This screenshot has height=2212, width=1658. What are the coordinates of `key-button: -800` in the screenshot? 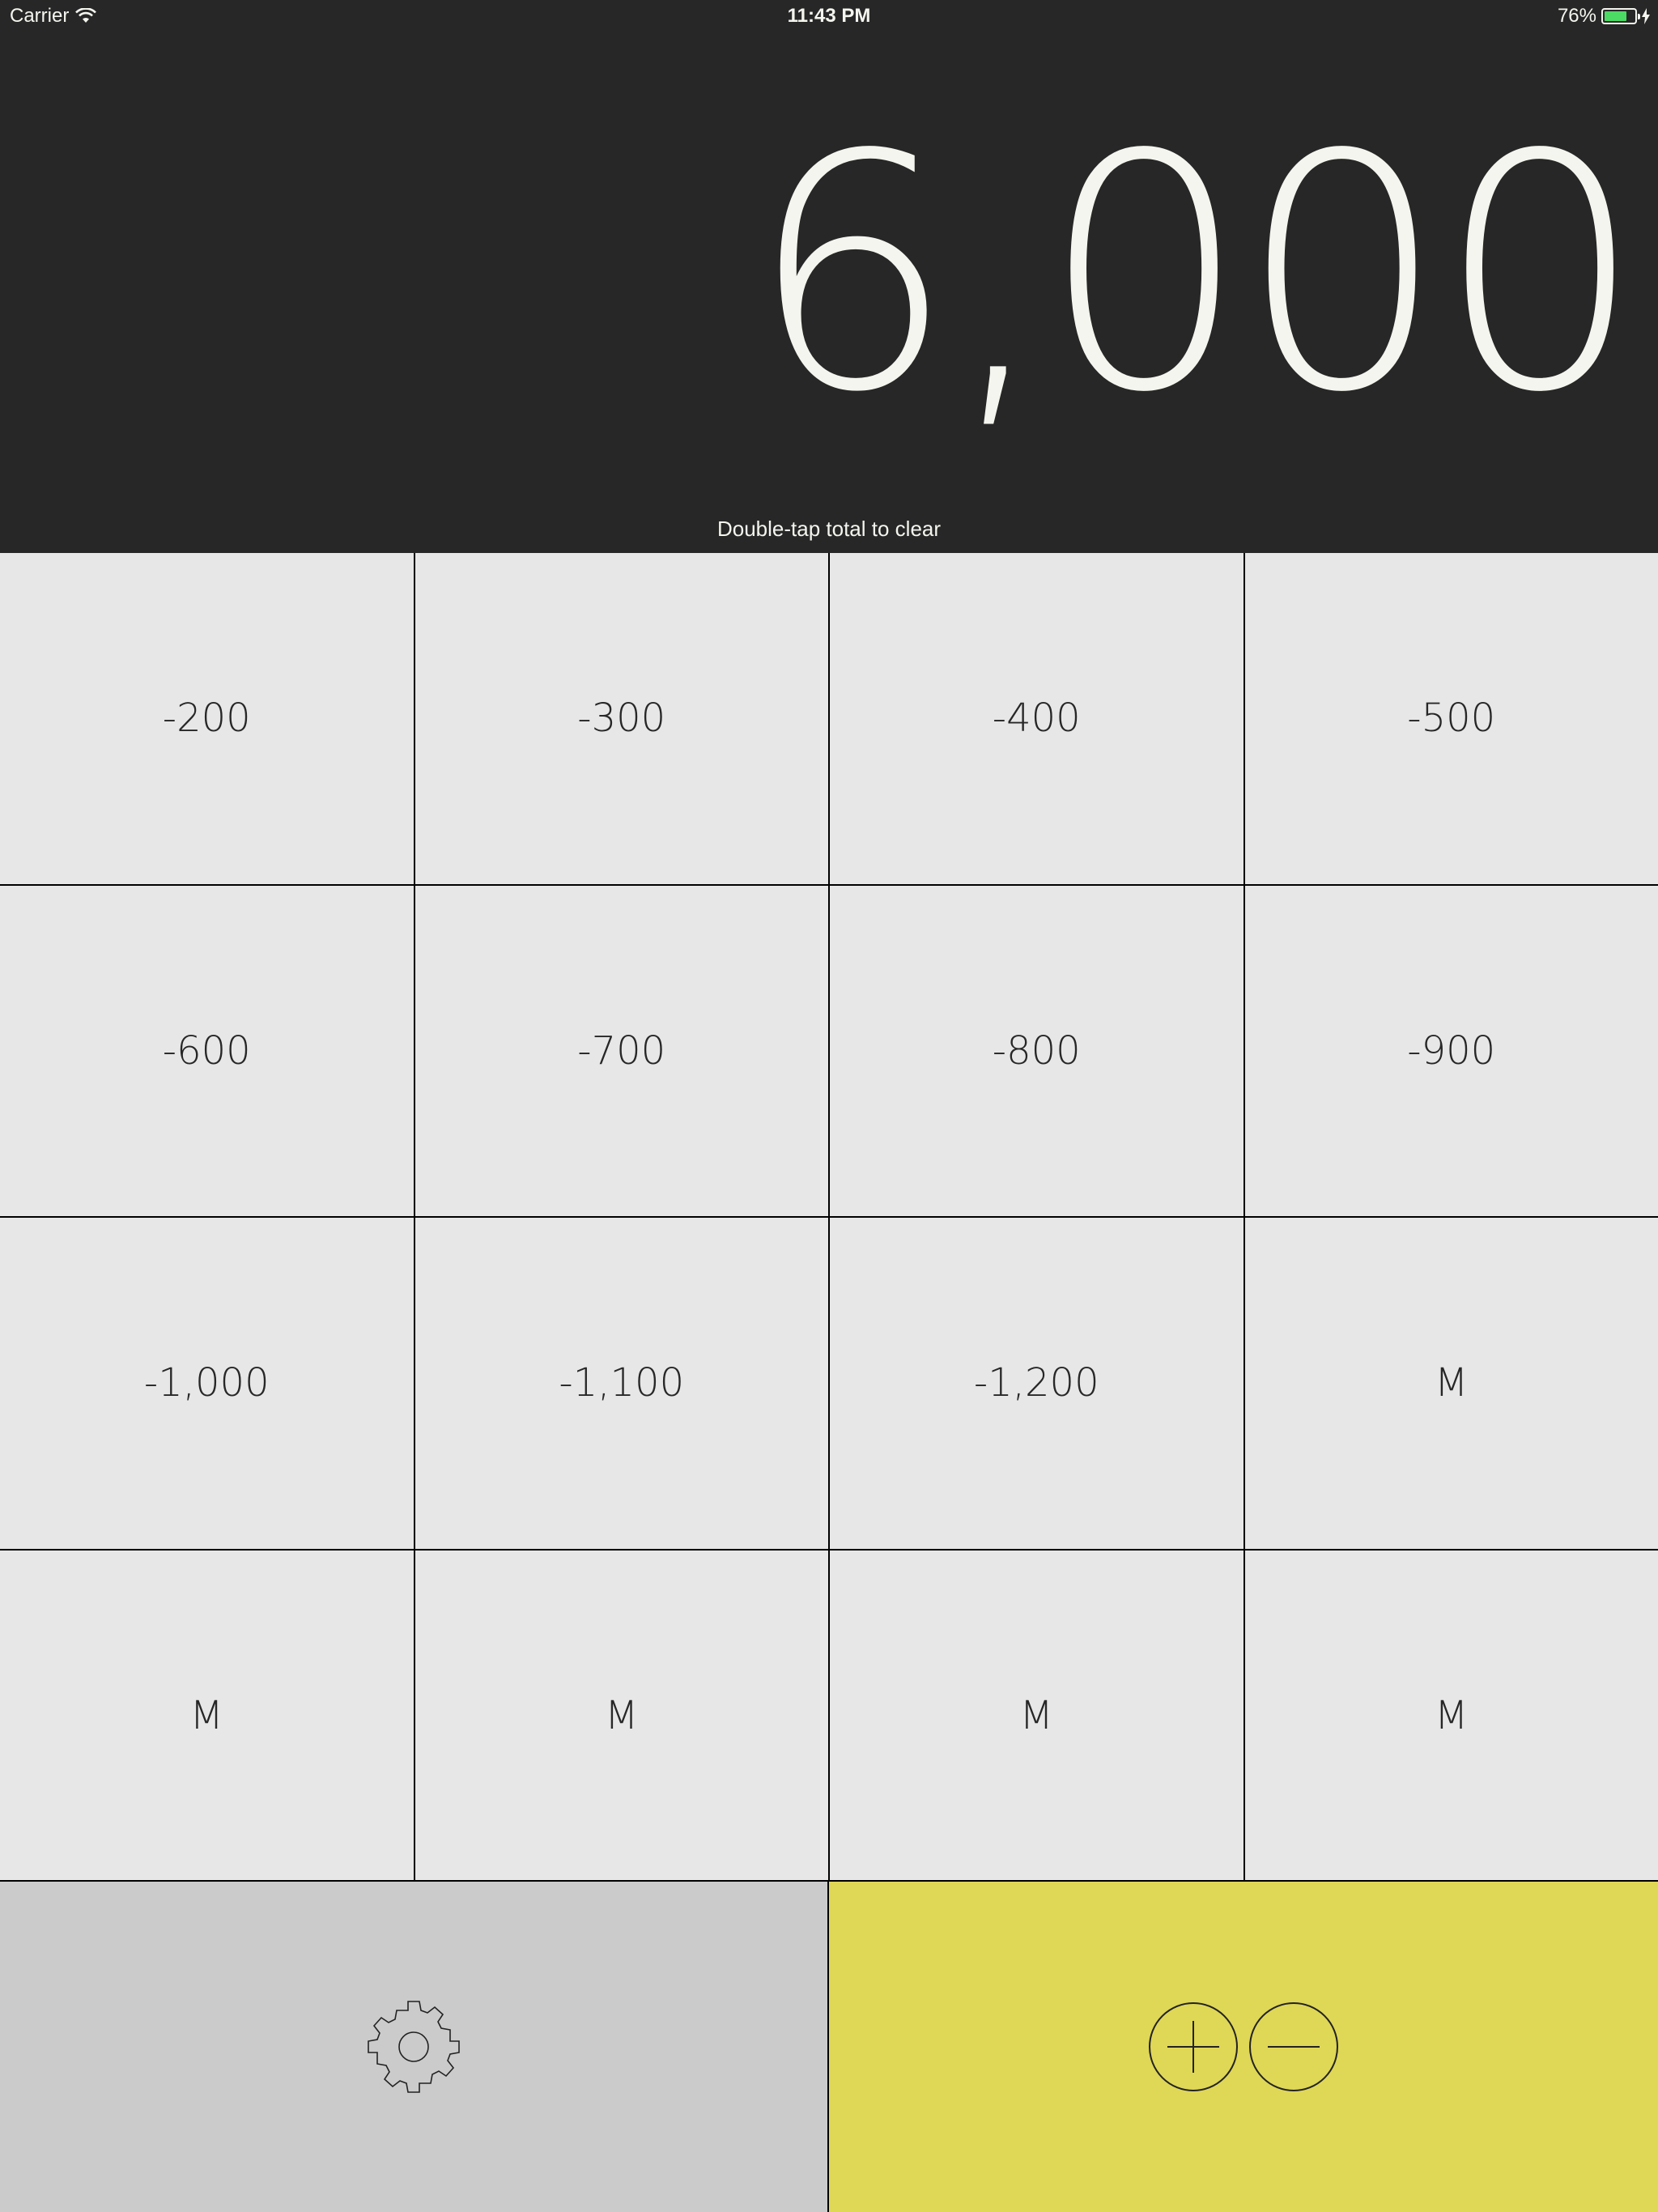 It's located at (1037, 1051).